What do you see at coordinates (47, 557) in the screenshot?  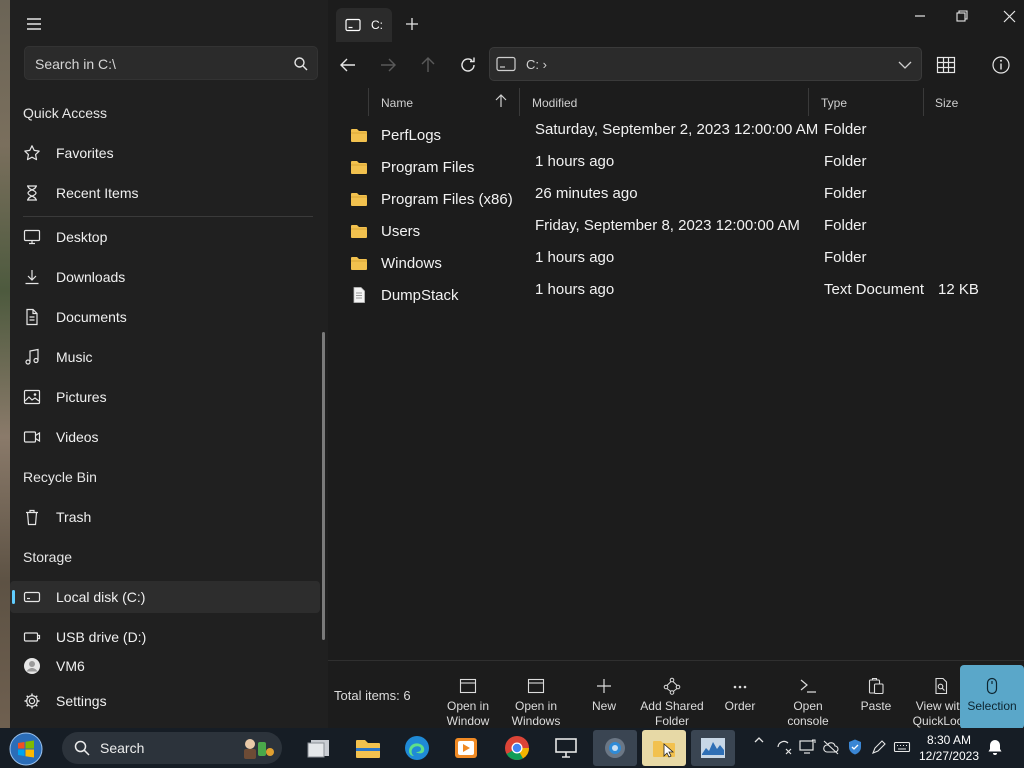 I see `section-storage: Storage` at bounding box center [47, 557].